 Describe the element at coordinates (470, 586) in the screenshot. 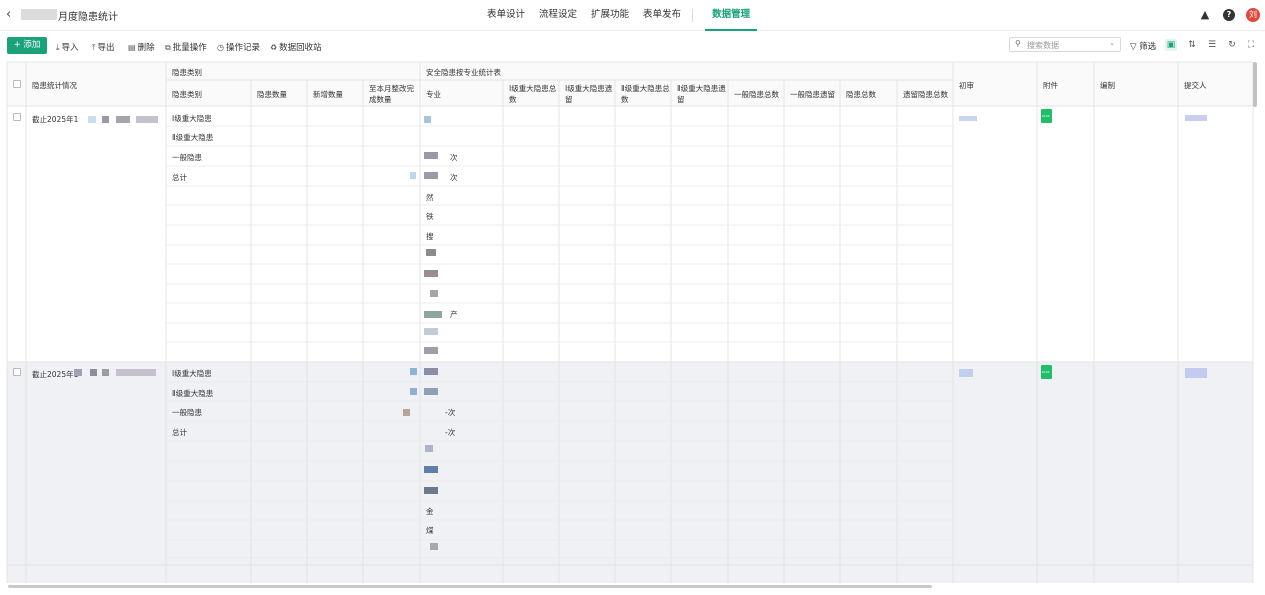

I see `horizontal-scrollbar` at that location.